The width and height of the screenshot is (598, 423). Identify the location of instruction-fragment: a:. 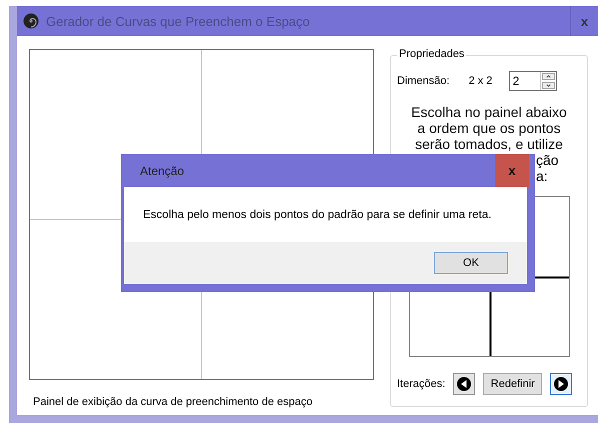
(542, 176).